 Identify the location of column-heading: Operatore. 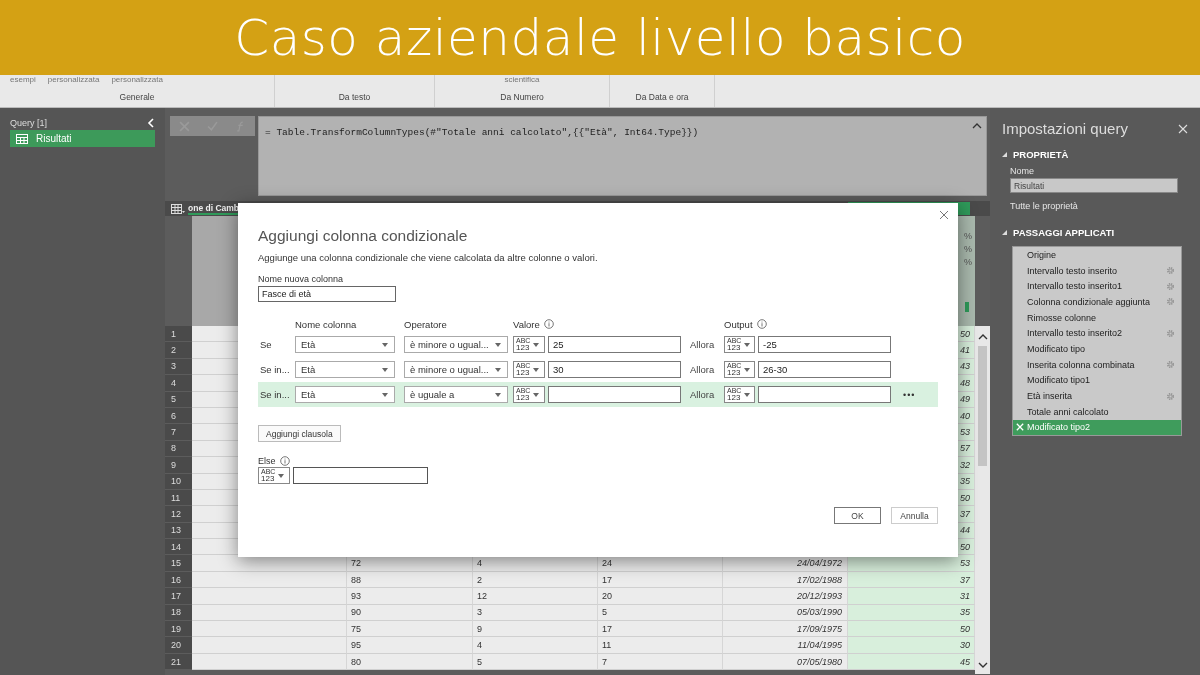
(426, 324).